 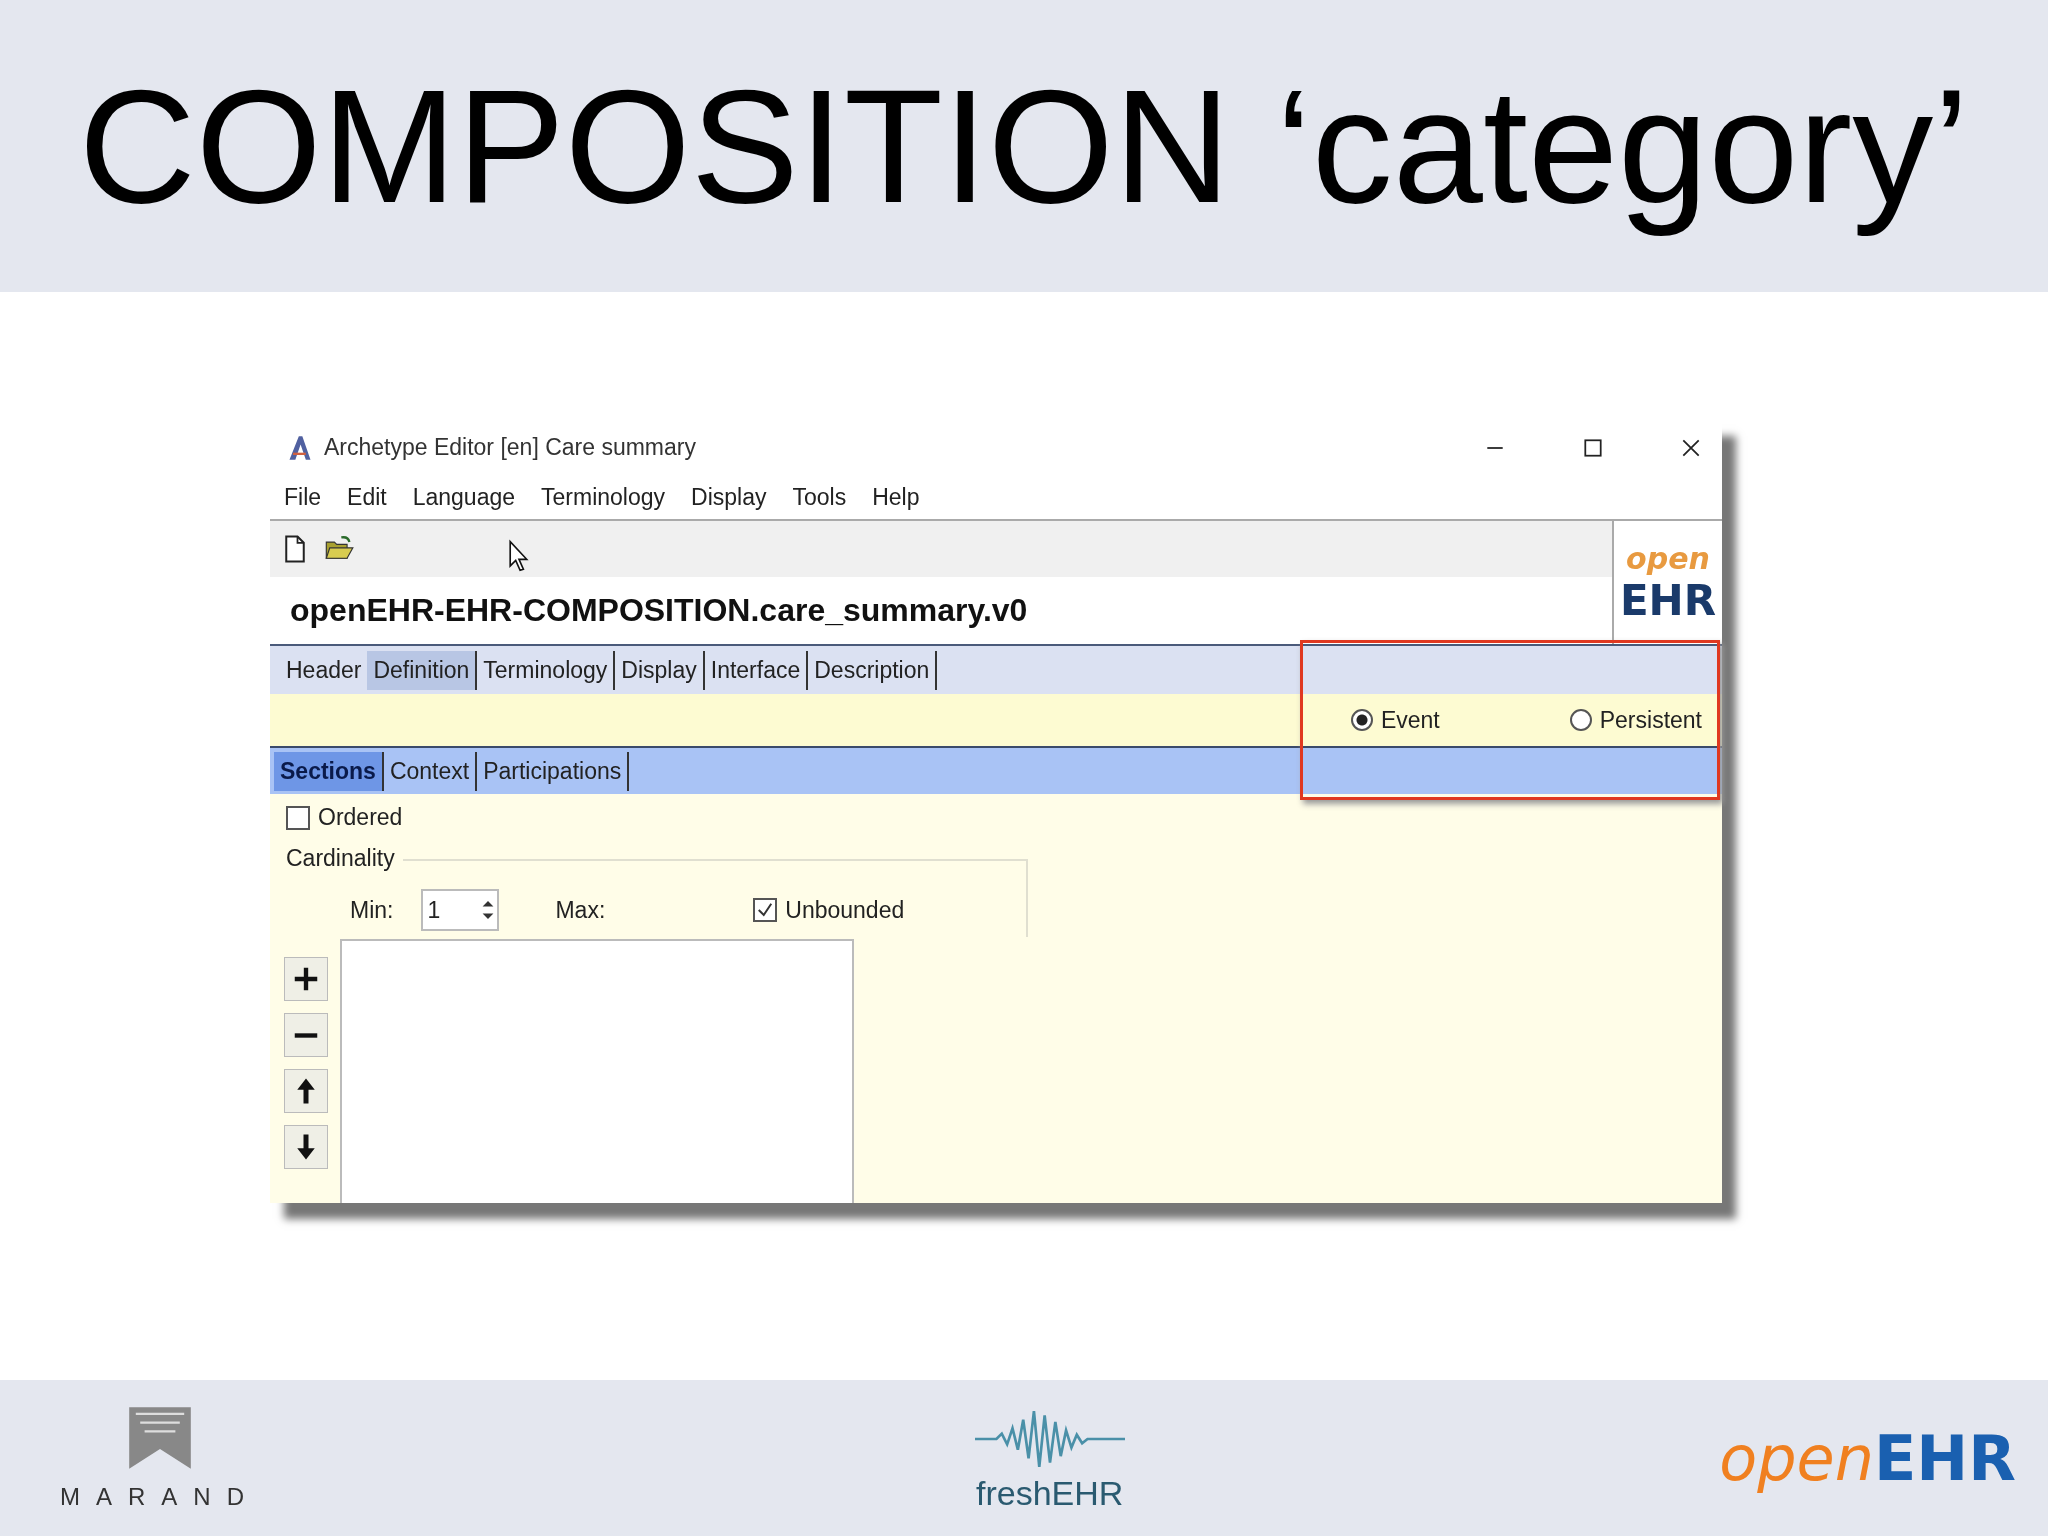 I want to click on min-spinner: 1, so click(x=460, y=910).